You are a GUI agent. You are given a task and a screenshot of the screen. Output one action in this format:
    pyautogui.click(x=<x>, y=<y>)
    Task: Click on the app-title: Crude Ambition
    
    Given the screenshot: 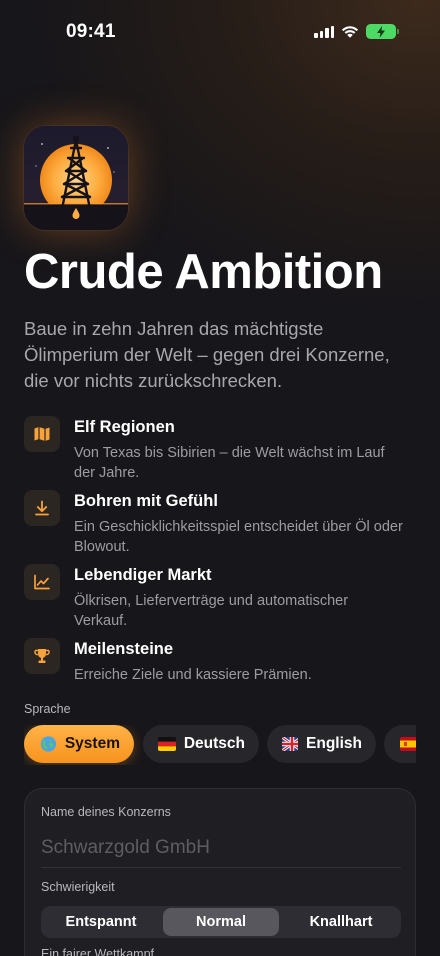 What is the action you would take?
    pyautogui.click(x=203, y=272)
    